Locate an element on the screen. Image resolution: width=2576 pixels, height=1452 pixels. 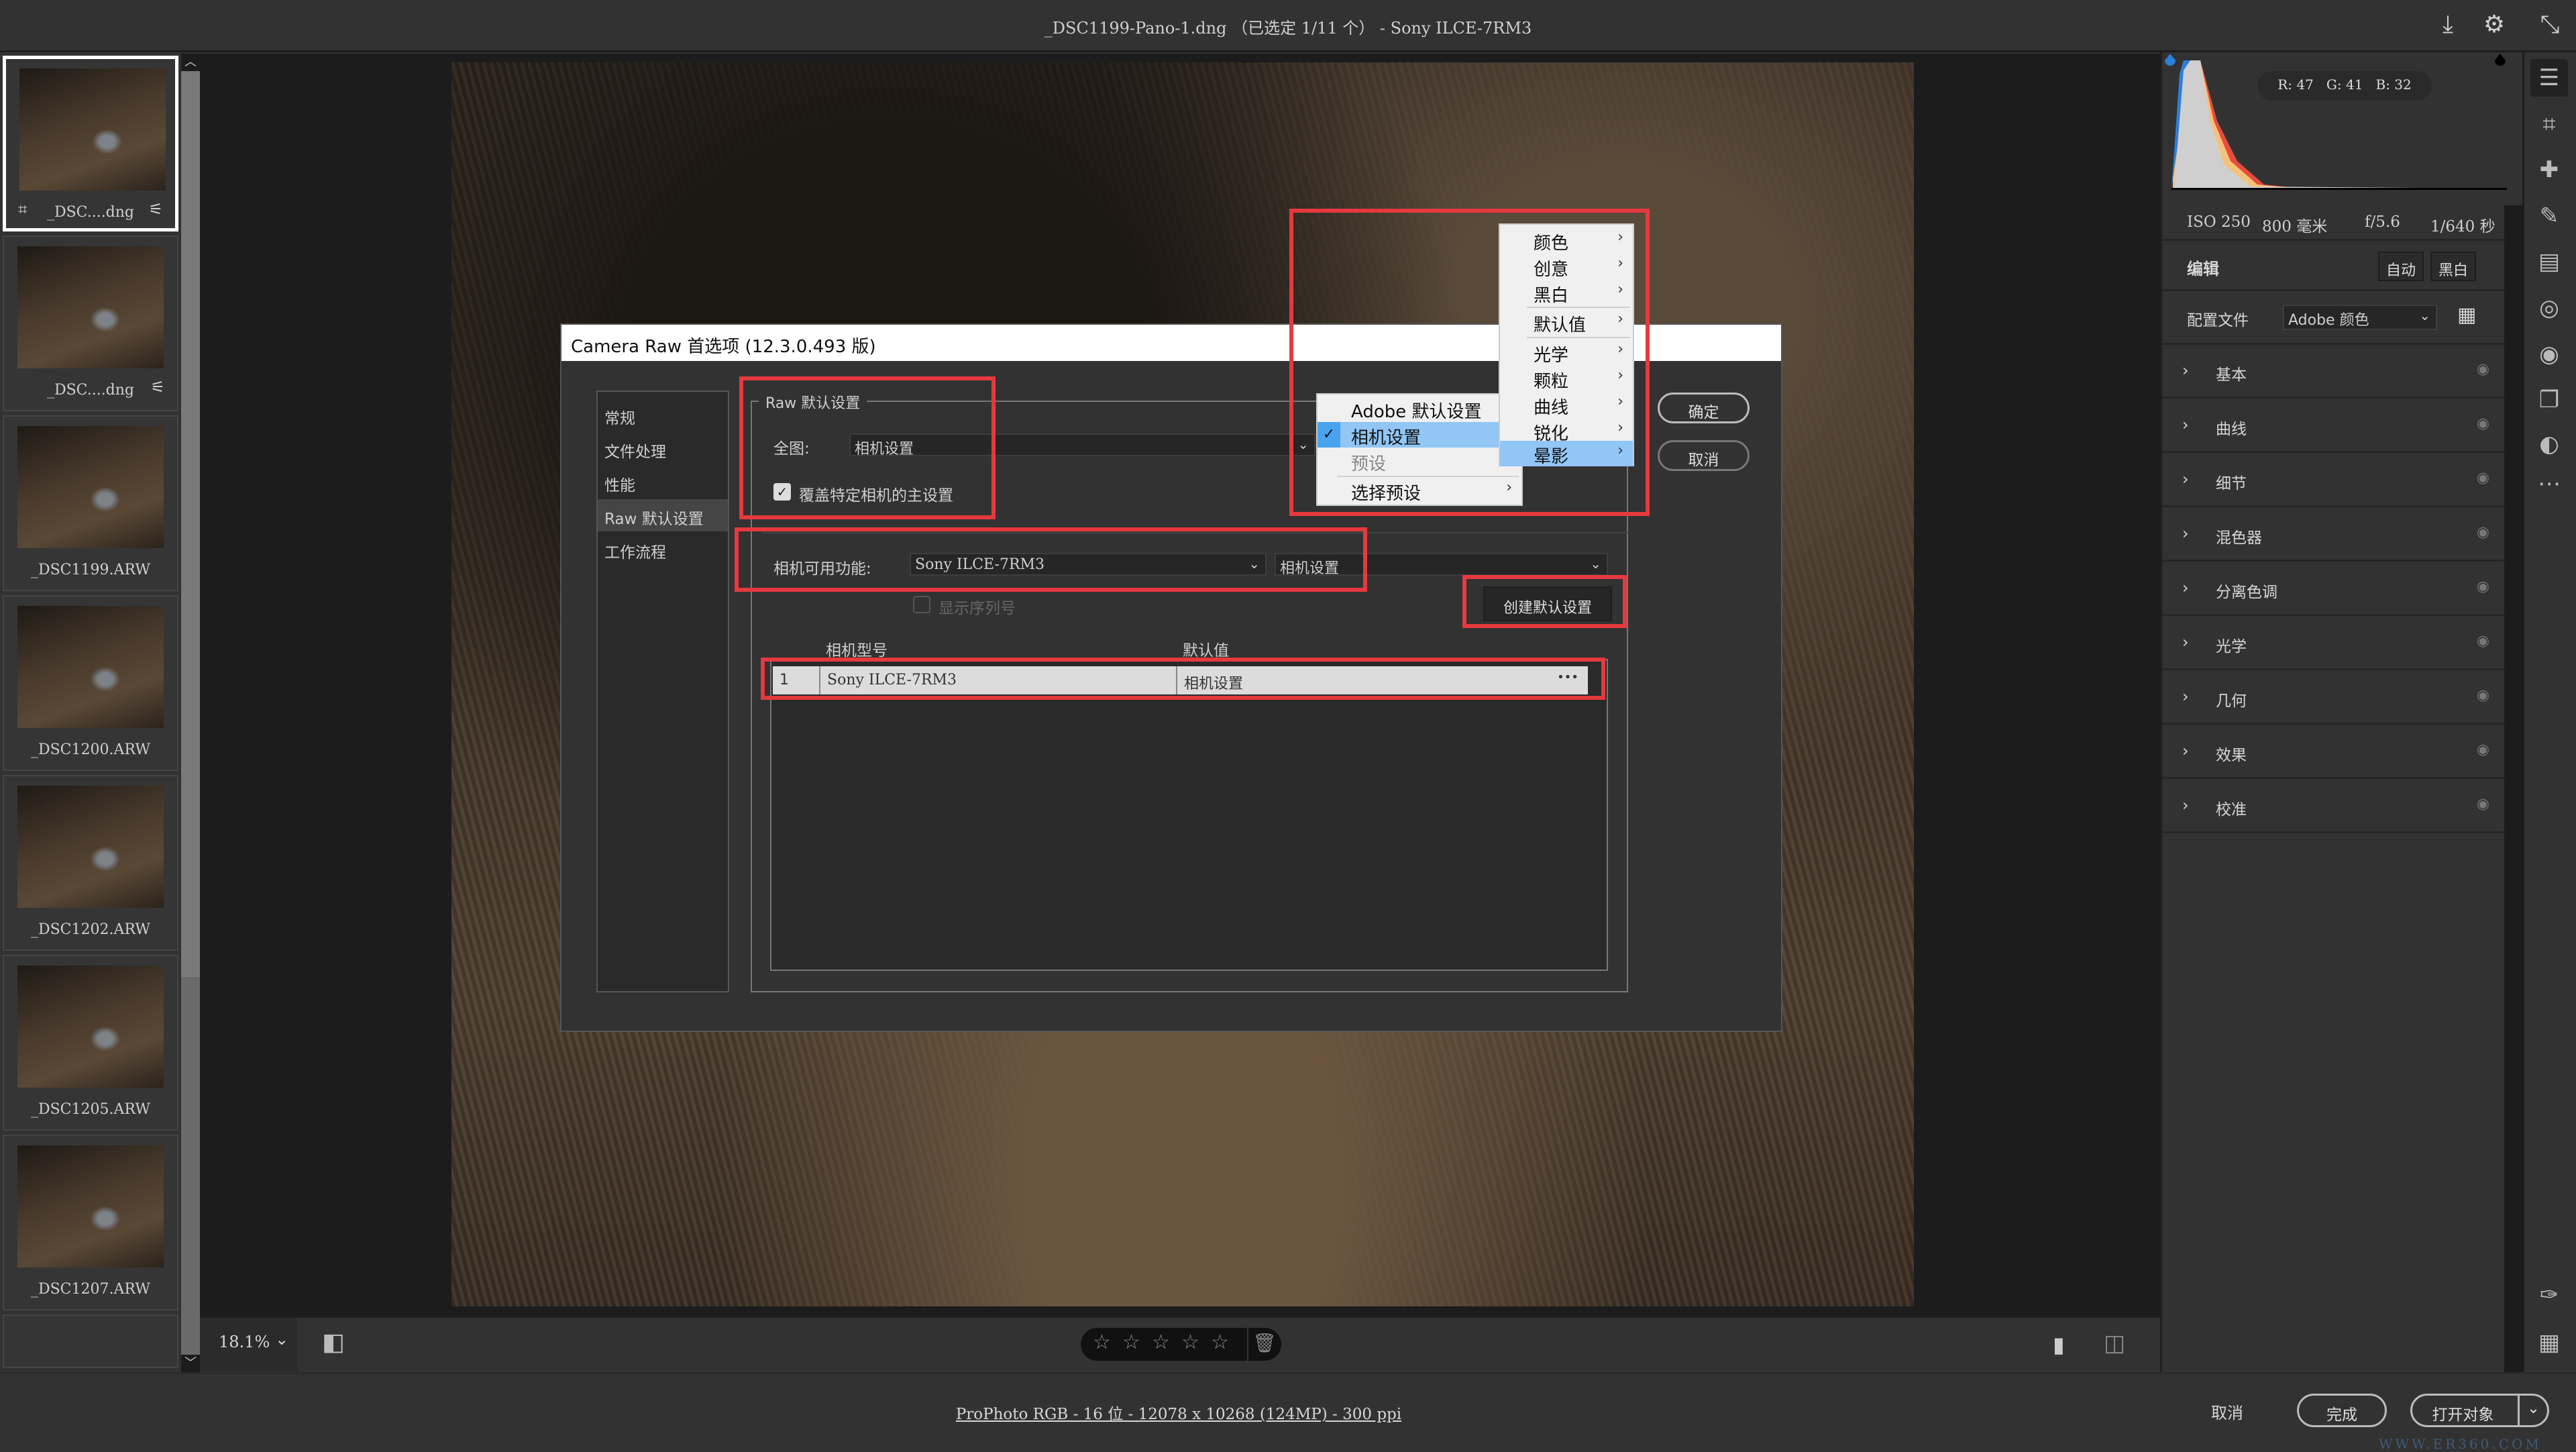
filmstrip-item: _DSC1199.ARW is located at coordinates (90, 503).